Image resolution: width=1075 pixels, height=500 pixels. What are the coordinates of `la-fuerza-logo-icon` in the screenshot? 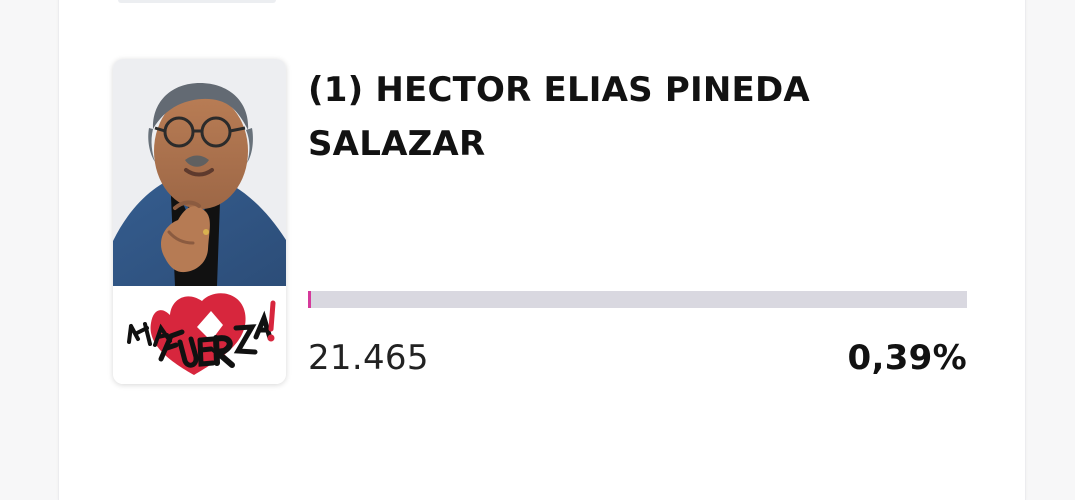 It's located at (201, 334).